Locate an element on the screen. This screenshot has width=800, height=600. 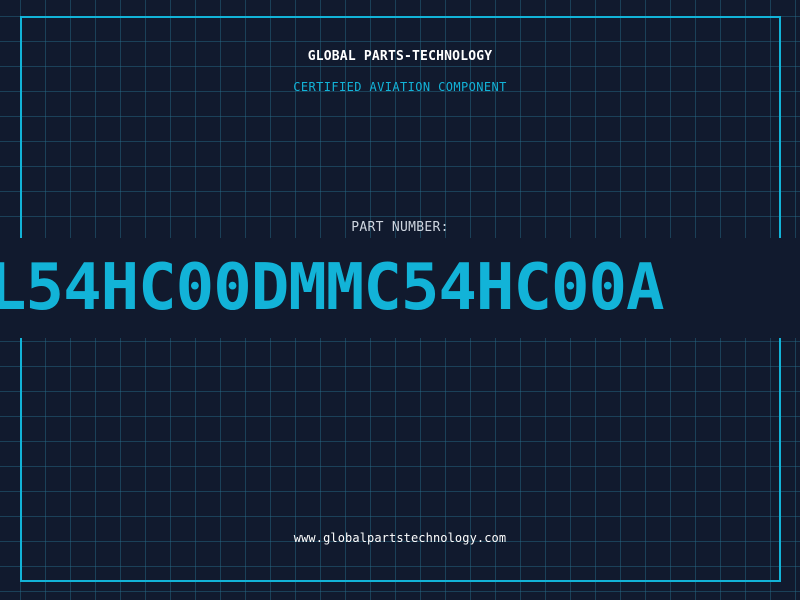
company-name: GLOBAL PARTS-TECHNOLOGY is located at coordinates (400, 56).